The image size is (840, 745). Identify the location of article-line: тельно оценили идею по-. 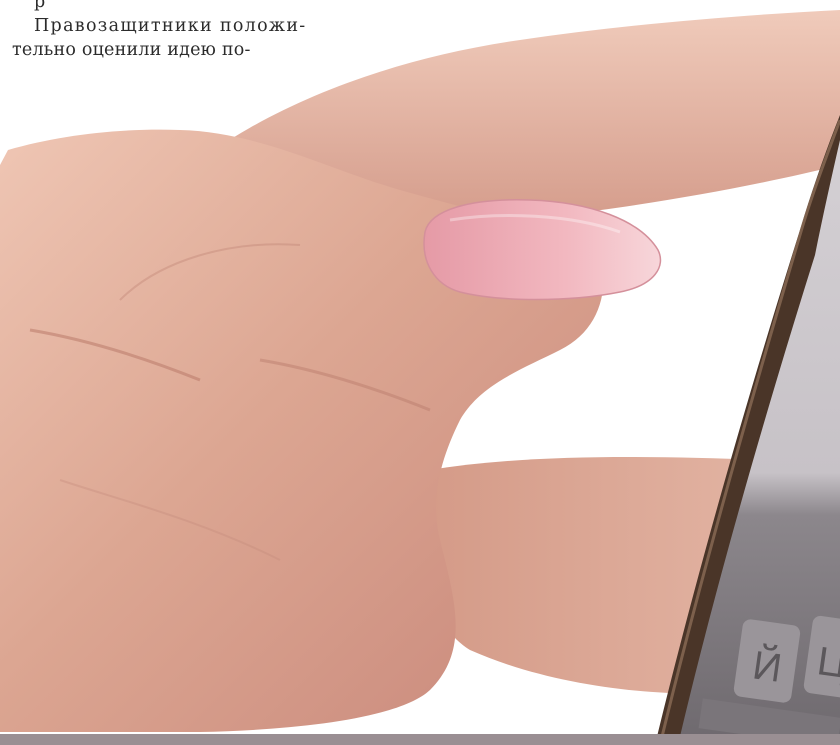
(131, 50).